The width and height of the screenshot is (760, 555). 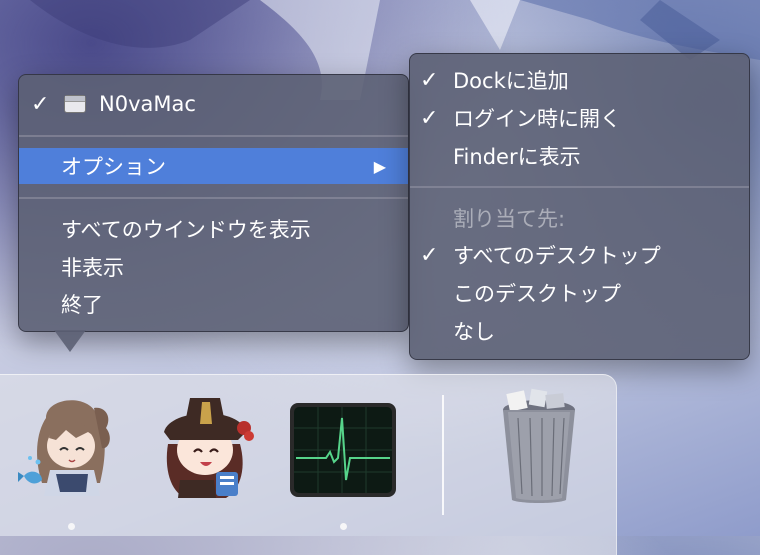 I want to click on menu-item-label: 非表示, so click(x=92, y=268).